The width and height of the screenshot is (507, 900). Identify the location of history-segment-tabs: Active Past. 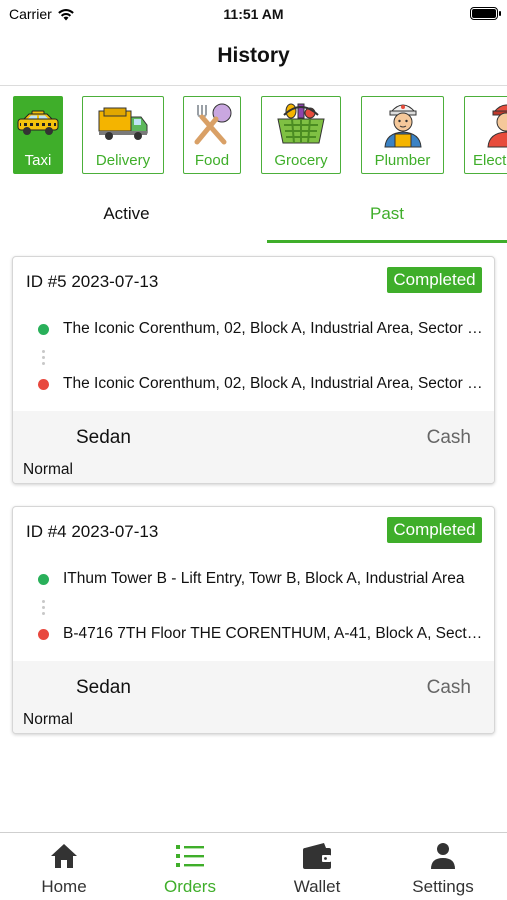
(253, 217).